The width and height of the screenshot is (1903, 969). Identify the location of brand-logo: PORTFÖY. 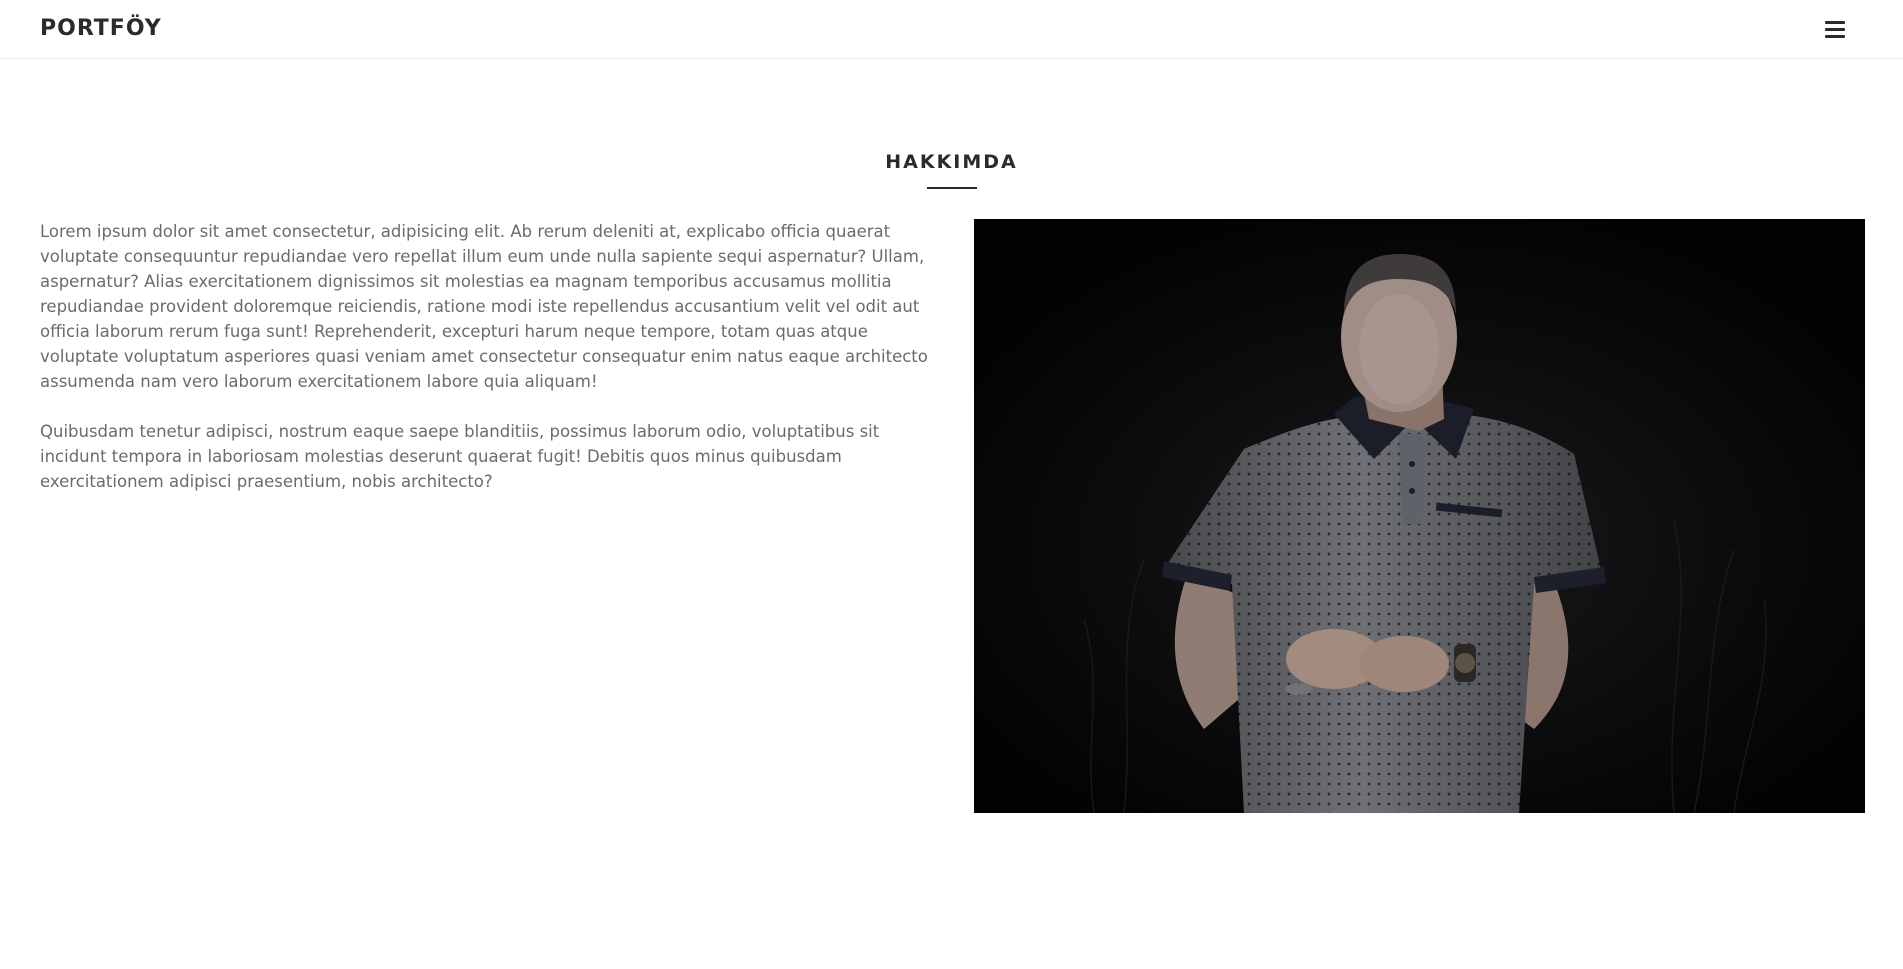
(101, 28).